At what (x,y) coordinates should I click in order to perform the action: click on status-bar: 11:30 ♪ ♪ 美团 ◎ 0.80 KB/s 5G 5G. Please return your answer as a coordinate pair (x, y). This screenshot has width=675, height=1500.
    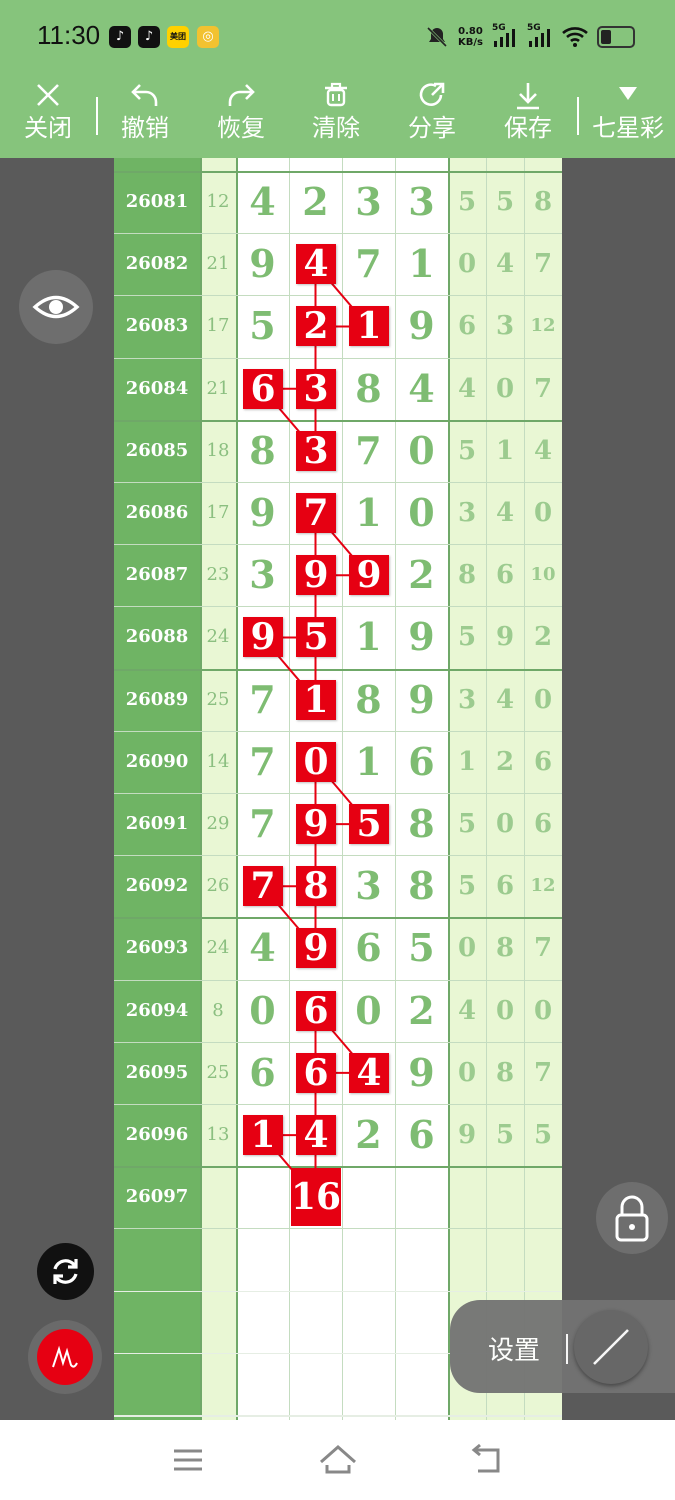
    Looking at the image, I should click on (337, 37).